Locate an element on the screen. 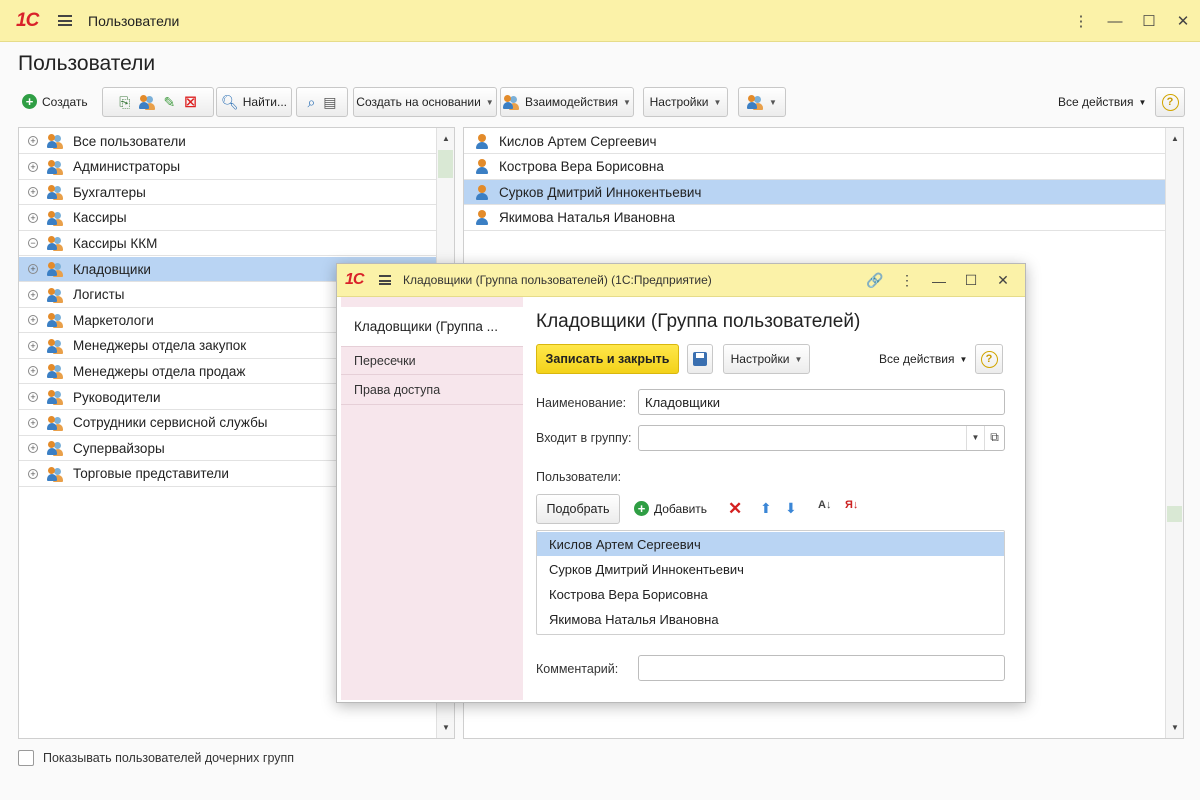 The image size is (1200, 800). delete-icon: ☒ is located at coordinates (190, 102).